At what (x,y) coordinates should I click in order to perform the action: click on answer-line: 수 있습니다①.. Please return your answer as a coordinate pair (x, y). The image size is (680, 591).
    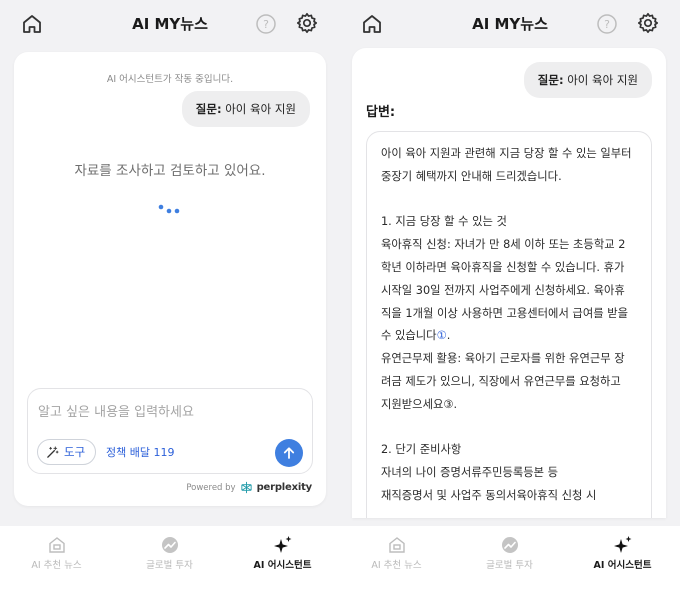
    Looking at the image, I should click on (511, 336).